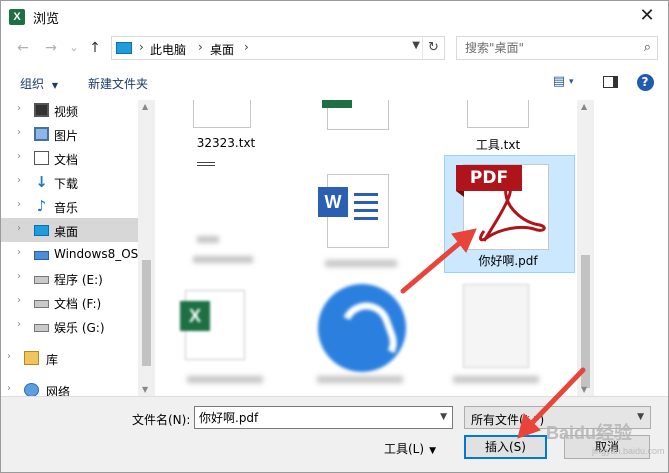 This screenshot has height=473, width=669. What do you see at coordinates (69, 302) in the screenshot?
I see `sidebar-item-drive-f: › 文档 (F:)` at bounding box center [69, 302].